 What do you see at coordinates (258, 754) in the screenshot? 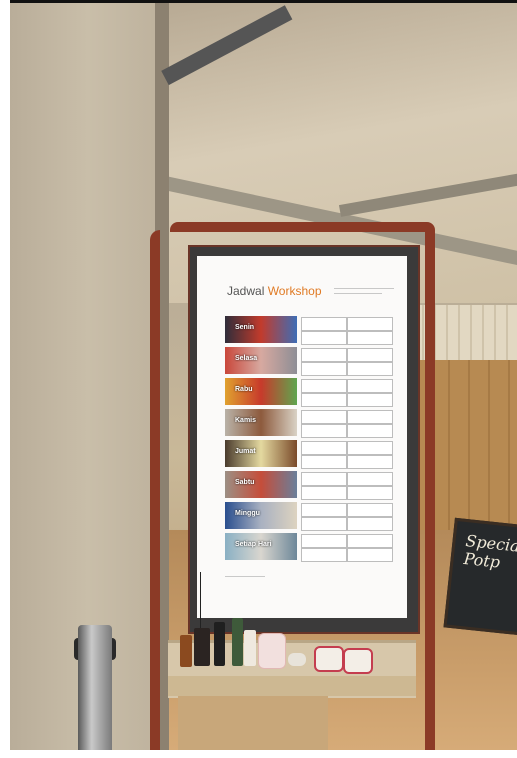
I see `bottom-border` at bounding box center [258, 754].